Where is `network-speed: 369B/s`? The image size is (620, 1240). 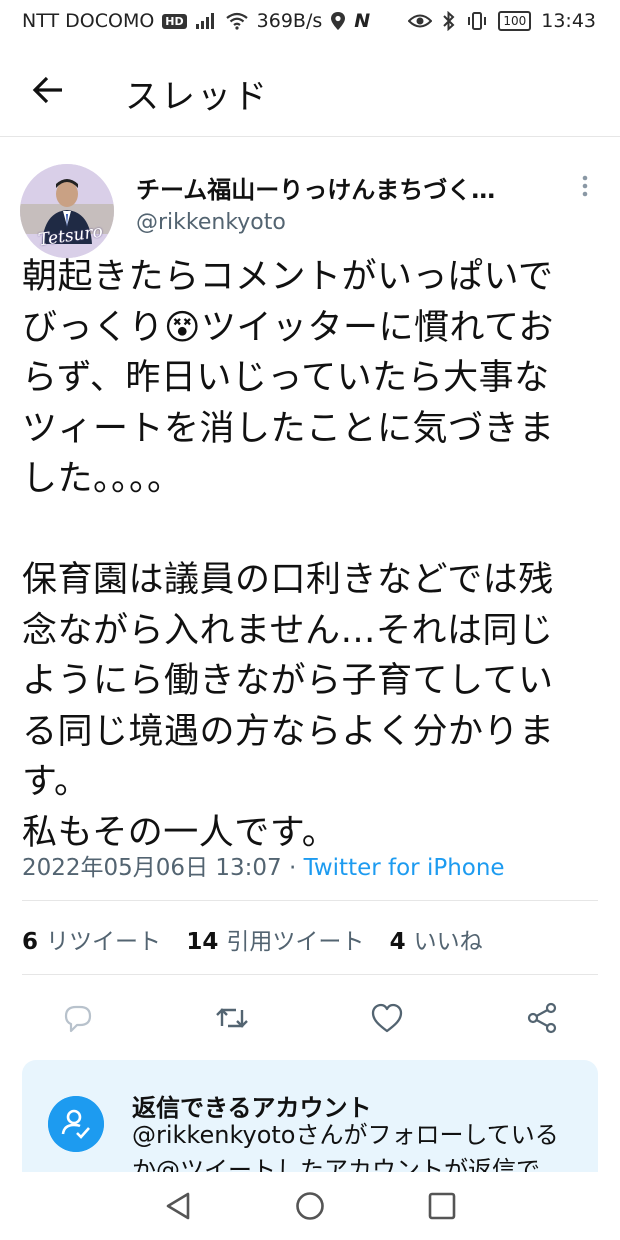
network-speed: 369B/s is located at coordinates (289, 21).